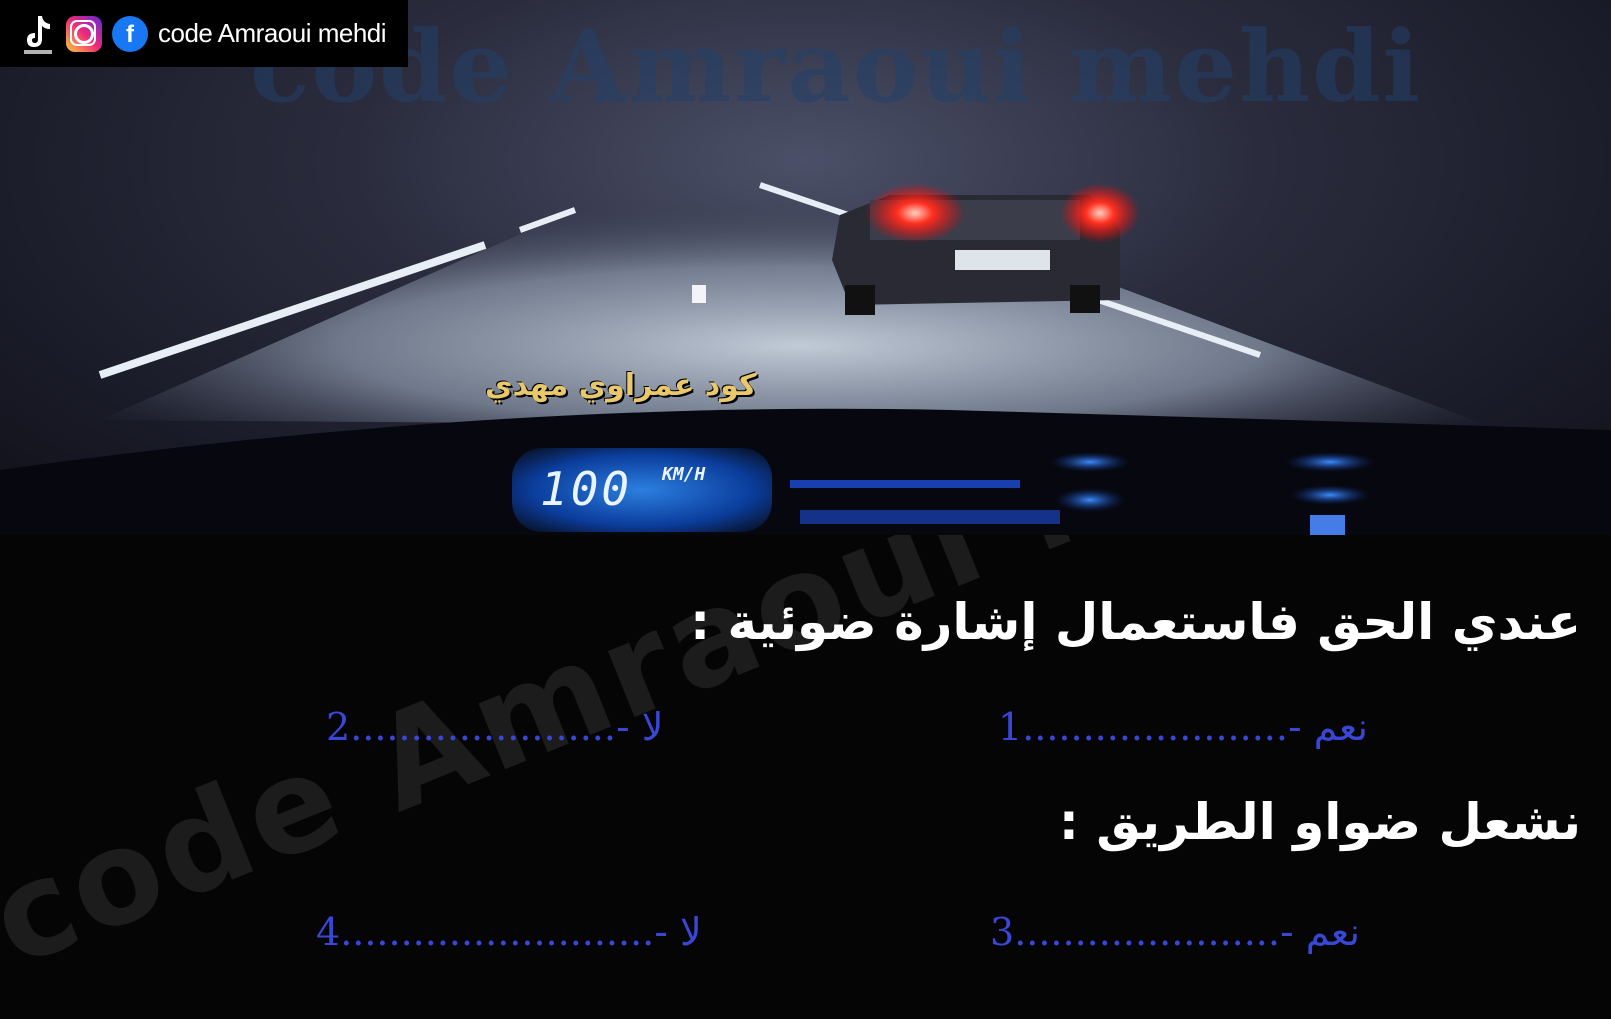  I want to click on tiktok-icon, so click(38, 34).